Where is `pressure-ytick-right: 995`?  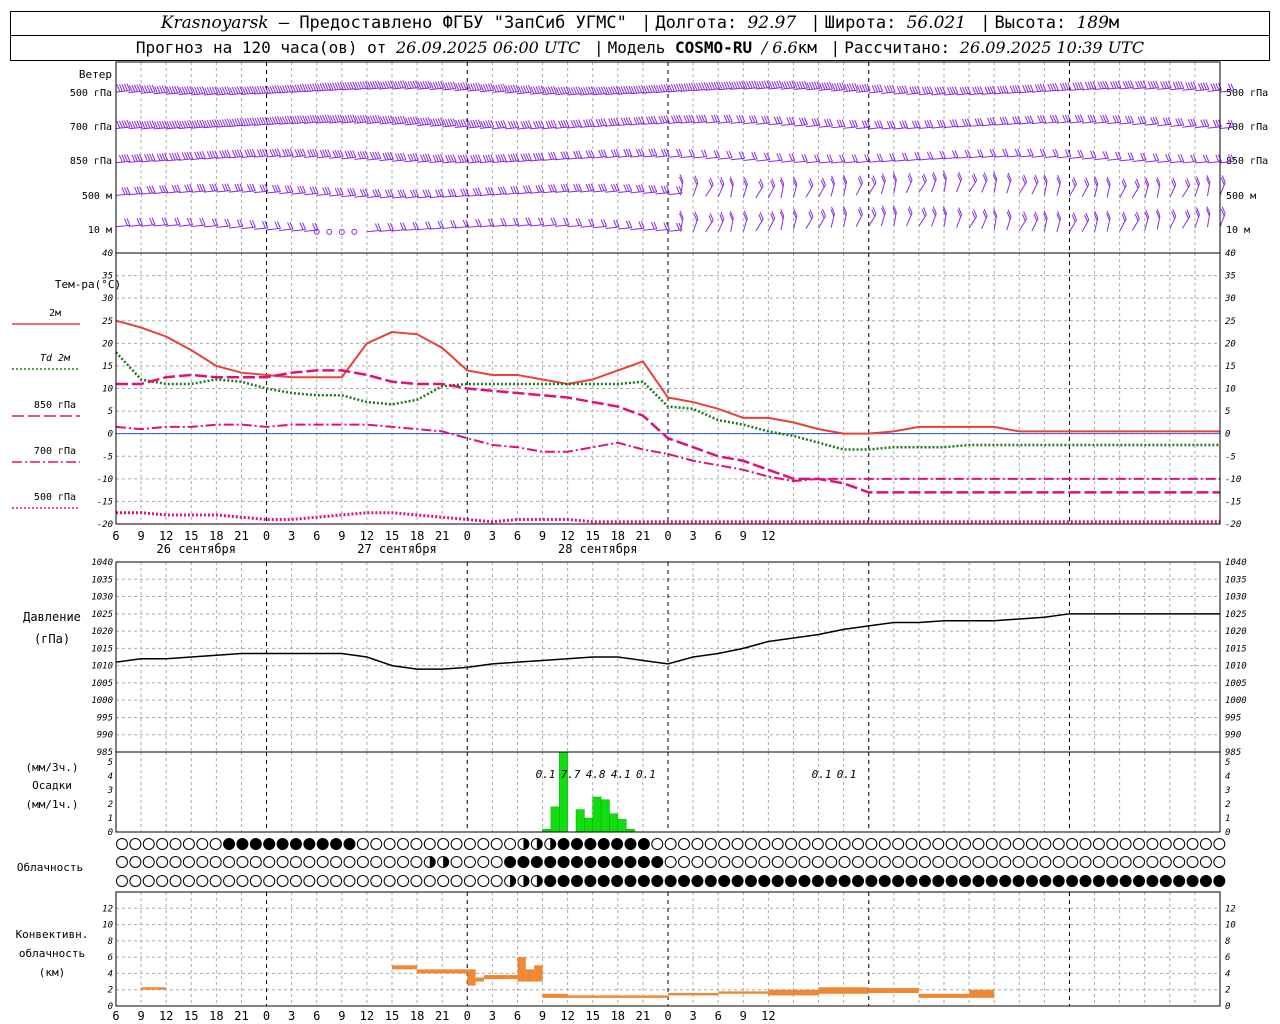
pressure-ytick-right: 995 is located at coordinates (1233, 718).